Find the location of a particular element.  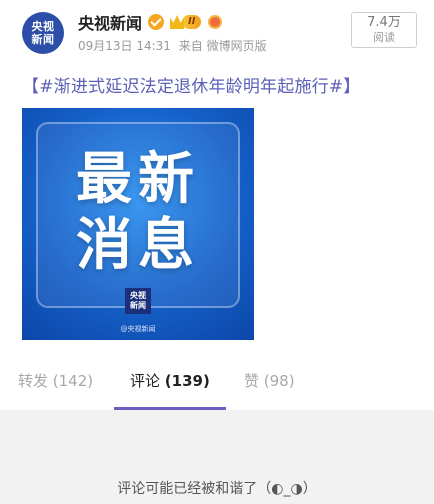

views-counter: 7.4万 阅读 is located at coordinates (384, 30).